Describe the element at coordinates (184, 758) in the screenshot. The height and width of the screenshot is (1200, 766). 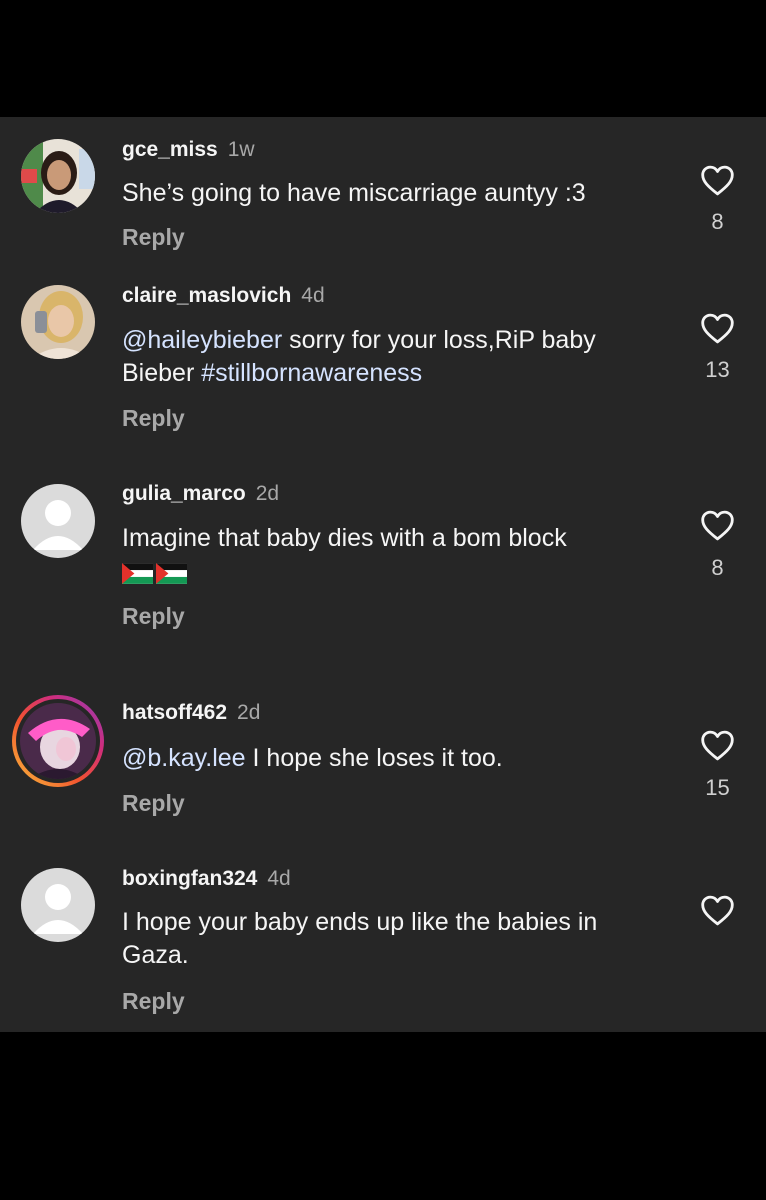
I see `mention-link: @b.kay.lee` at that location.